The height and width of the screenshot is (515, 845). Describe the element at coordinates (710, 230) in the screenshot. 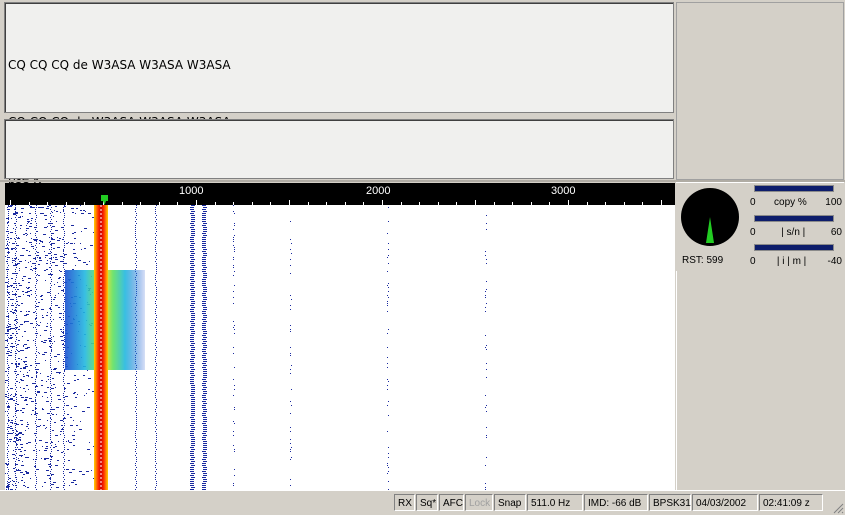

I see `phase-vector-icon` at that location.